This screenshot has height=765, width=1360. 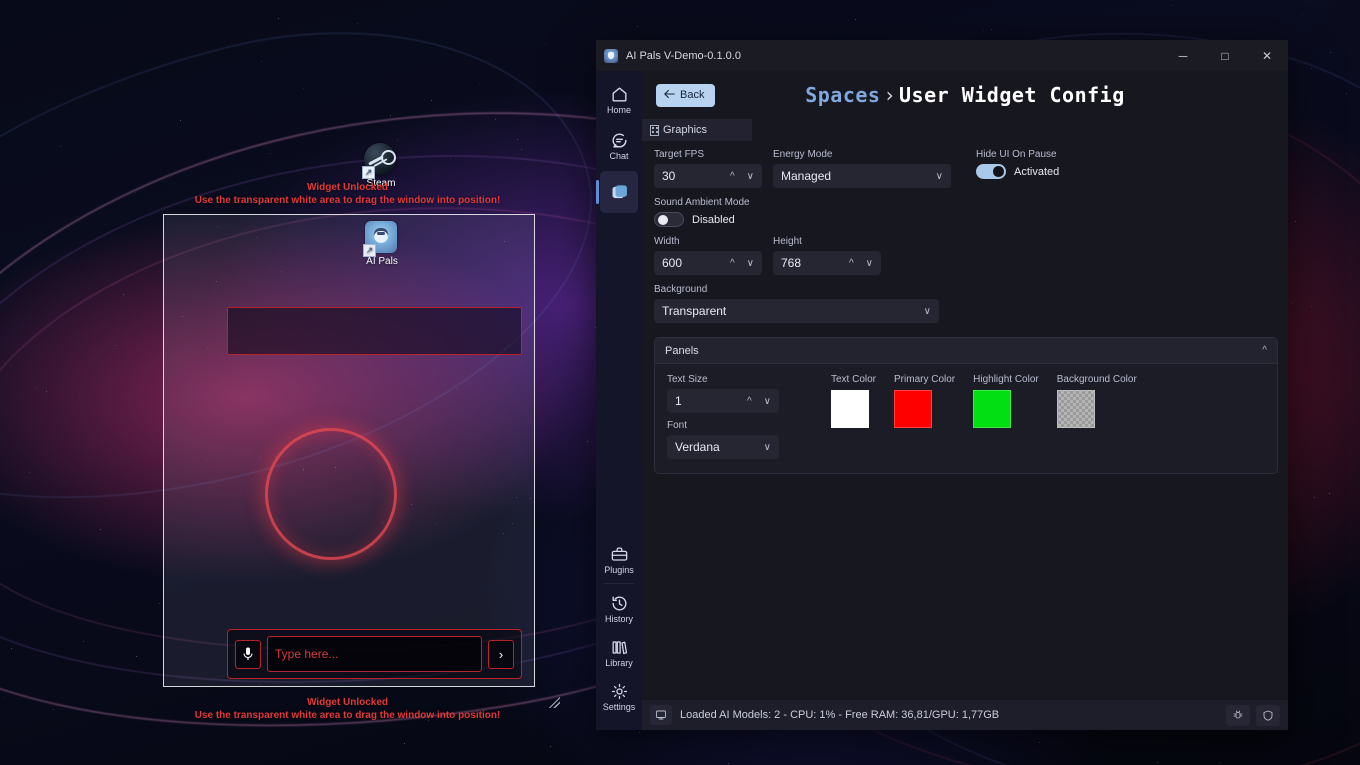 What do you see at coordinates (619, 697) in the screenshot?
I see `sidebar-item-settings: Settings` at bounding box center [619, 697].